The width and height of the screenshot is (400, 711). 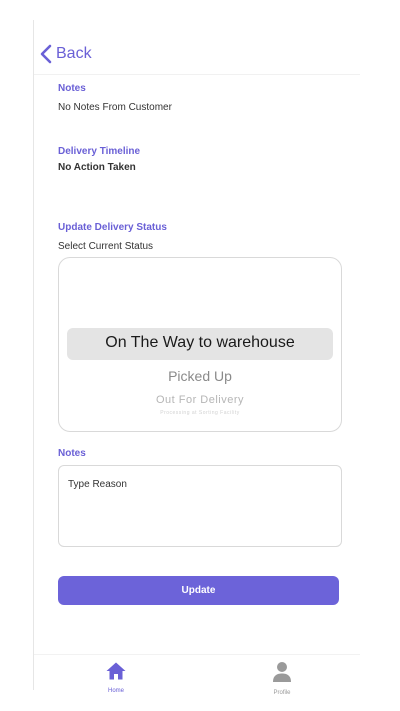 What do you see at coordinates (200, 400) in the screenshot?
I see `picker-option: Out For Delivery` at bounding box center [200, 400].